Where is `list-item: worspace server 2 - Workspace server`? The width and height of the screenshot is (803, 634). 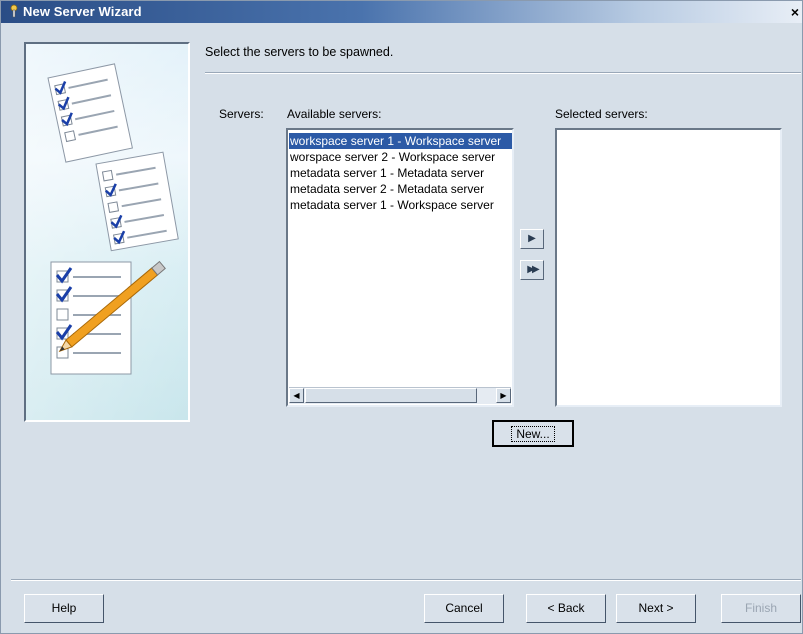
list-item: worspace server 2 - Workspace server is located at coordinates (400, 157).